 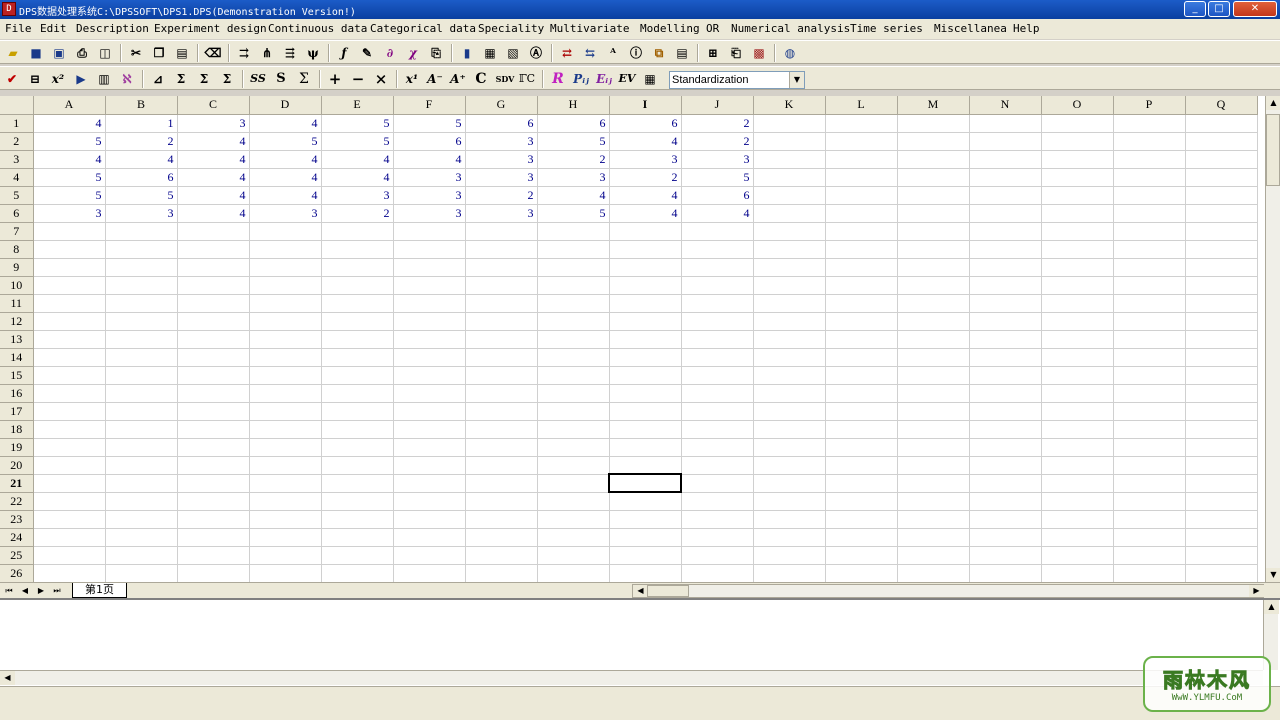 I want to click on branch-icon: ψ, so click(x=313, y=53).